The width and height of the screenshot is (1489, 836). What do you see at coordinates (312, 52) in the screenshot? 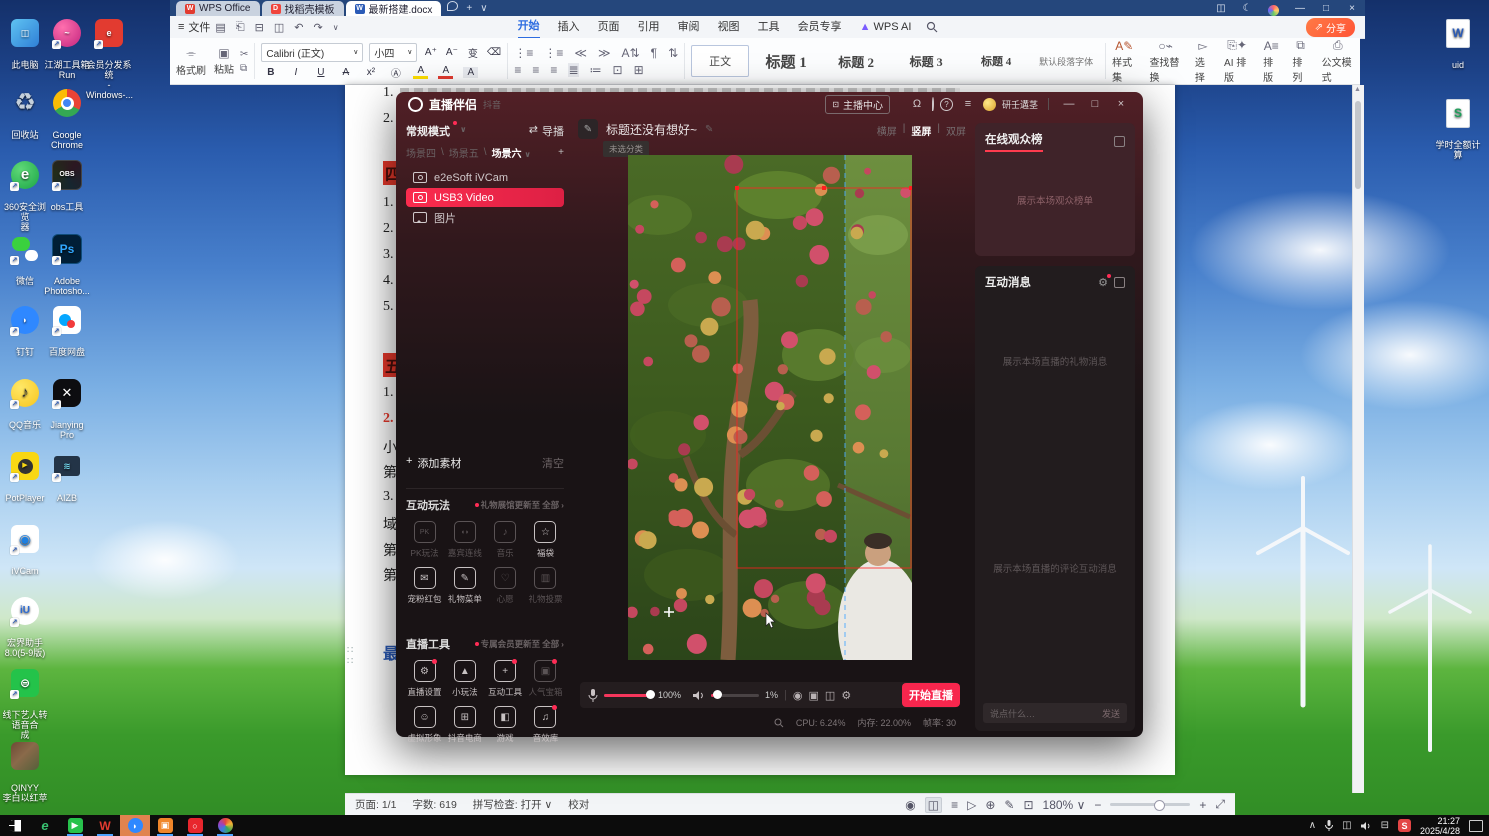
I see `font-family-select: Calibri (正文) ∨` at bounding box center [312, 52].